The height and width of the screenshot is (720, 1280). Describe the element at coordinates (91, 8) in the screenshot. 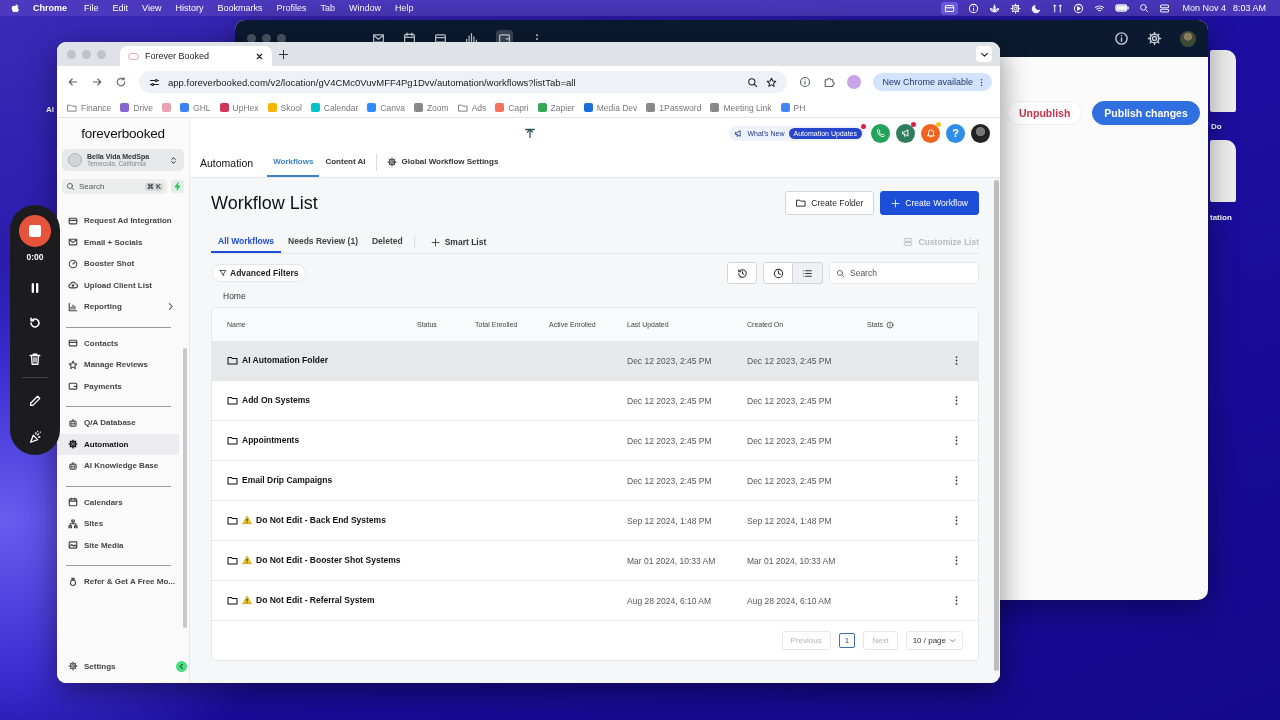

I see `menu-item: File` at that location.